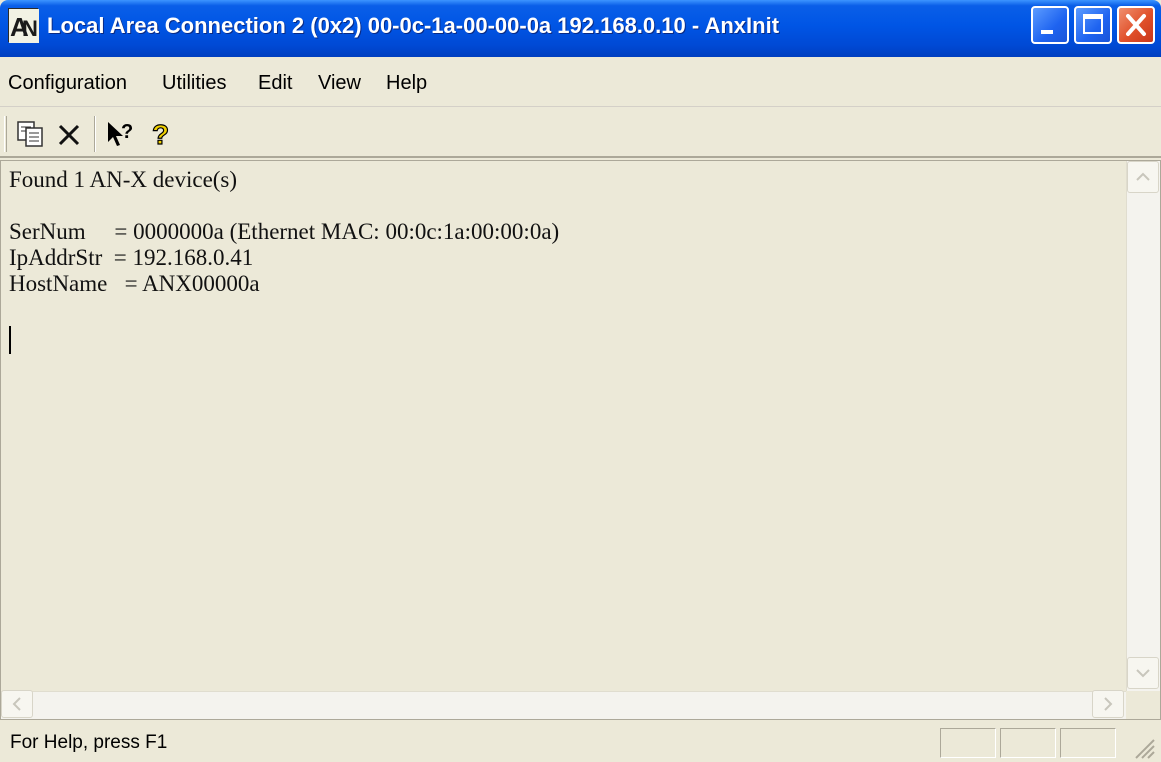 The width and height of the screenshot is (1161, 762). I want to click on copy-button, so click(31, 134).